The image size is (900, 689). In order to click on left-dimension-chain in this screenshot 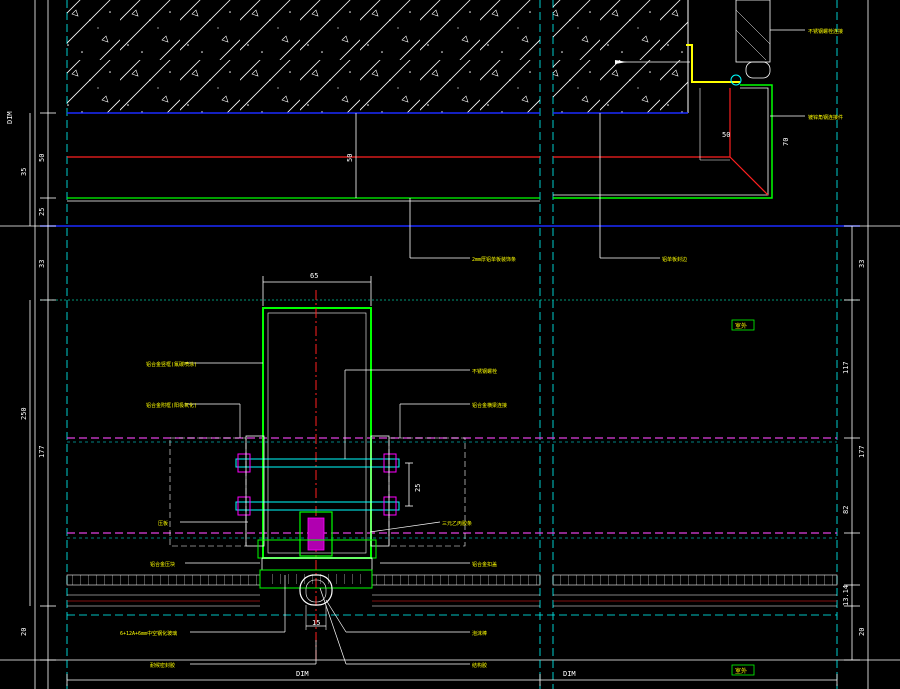, I will do `click(42, 344)`.